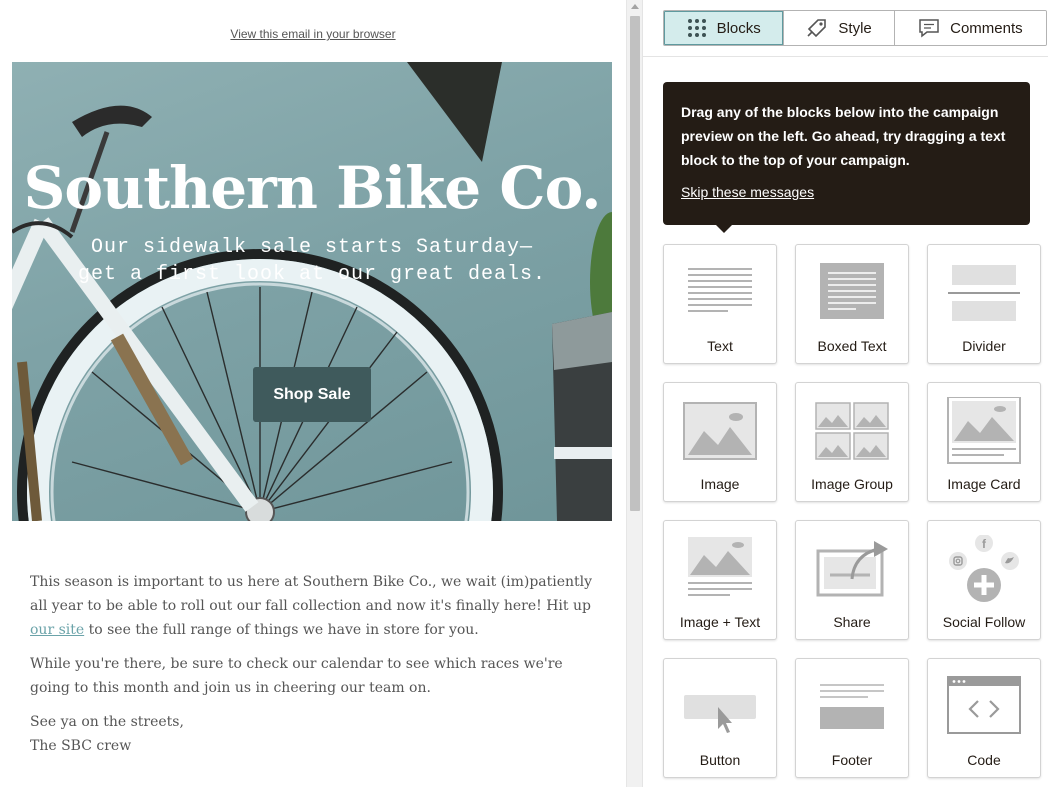 This screenshot has height=787, width=1049. I want to click on block-image: Image, so click(720, 442).